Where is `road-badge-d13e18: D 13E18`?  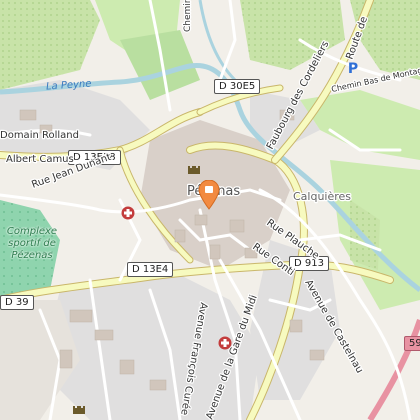 road-badge-d13e18: D 13E18 is located at coordinates (94, 157).